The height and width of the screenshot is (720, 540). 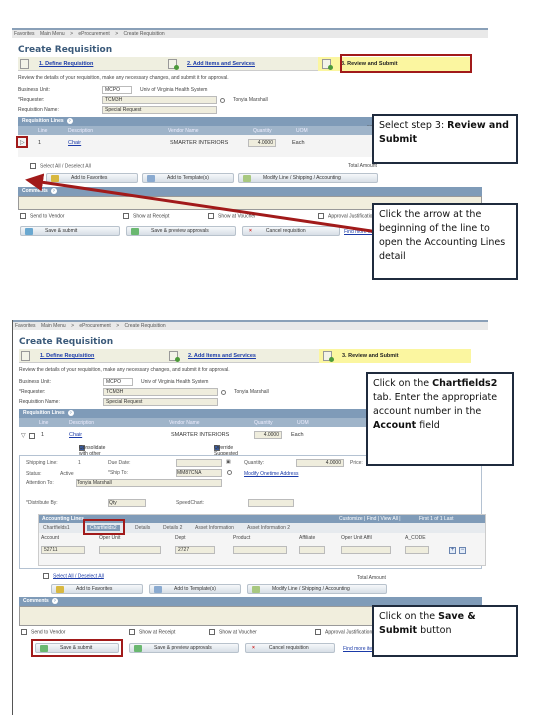 I want to click on calendar-icon: ▣, so click(x=228, y=462).